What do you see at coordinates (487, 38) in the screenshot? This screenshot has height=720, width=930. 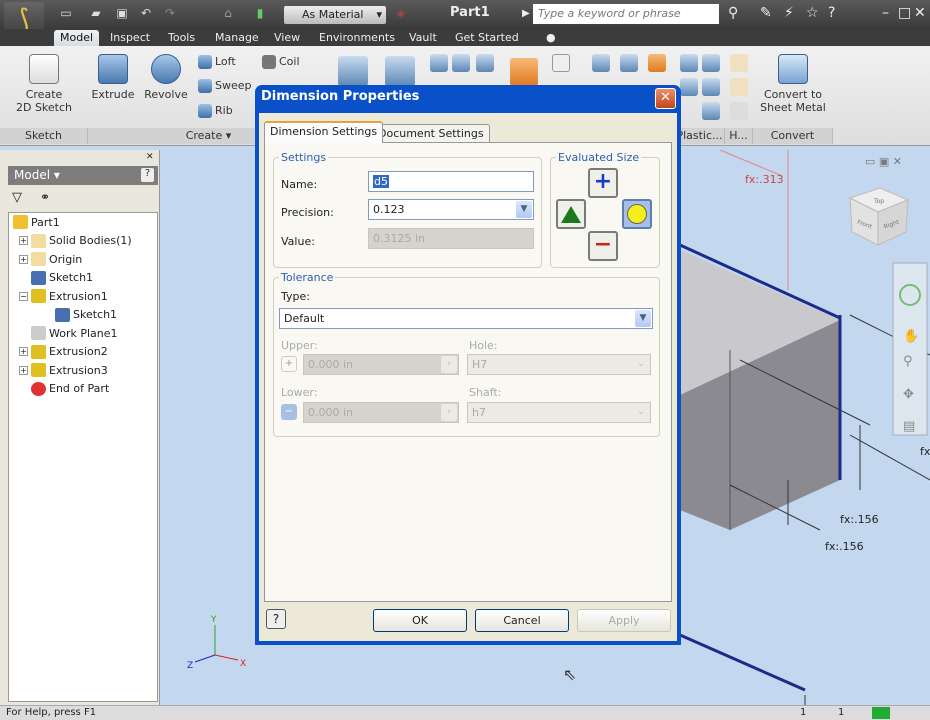 I see `tab-get-started: Get Started` at bounding box center [487, 38].